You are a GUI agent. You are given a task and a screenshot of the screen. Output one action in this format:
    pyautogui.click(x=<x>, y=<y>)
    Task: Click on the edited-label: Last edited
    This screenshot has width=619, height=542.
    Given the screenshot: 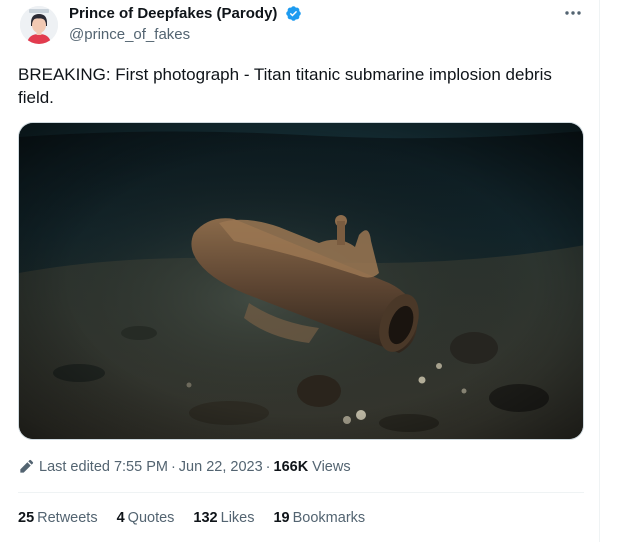 What is the action you would take?
    pyautogui.click(x=74, y=467)
    